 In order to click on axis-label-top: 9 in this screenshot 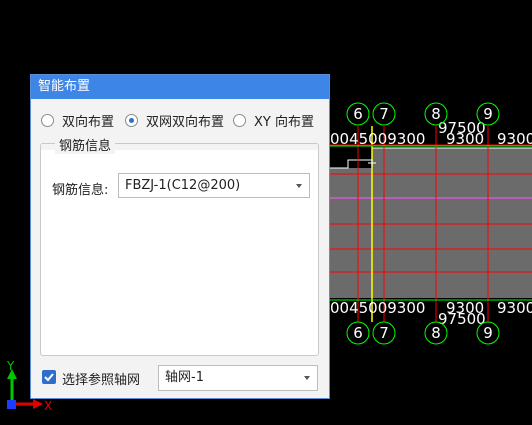, I will do `click(488, 114)`.